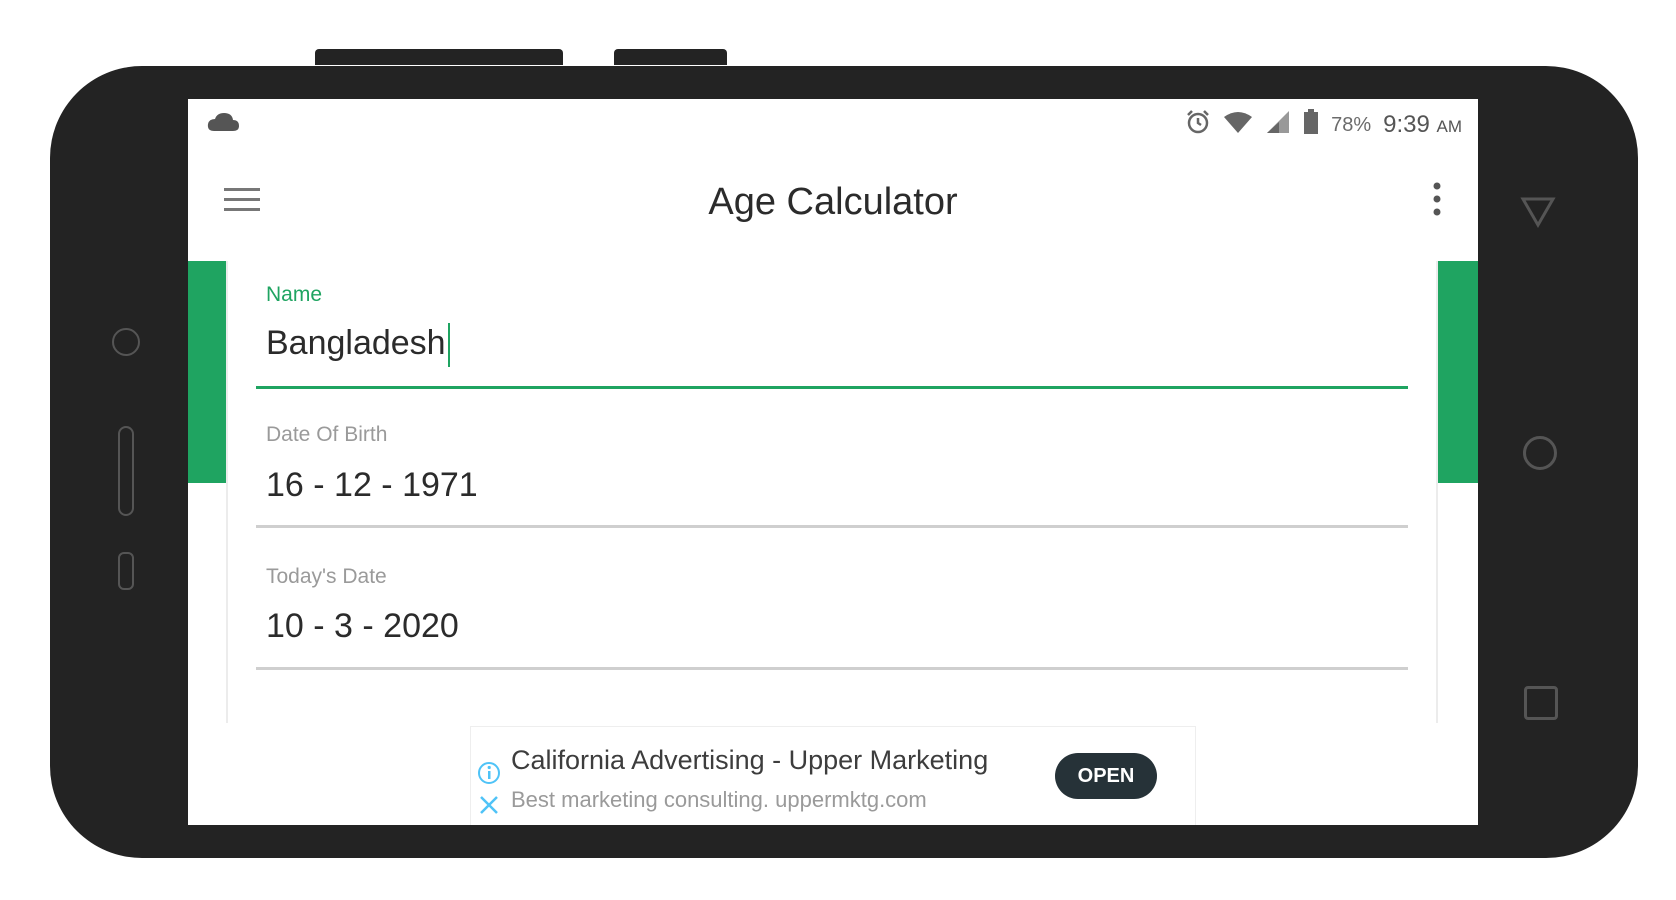 The width and height of the screenshot is (1676, 900). Describe the element at coordinates (207, 372) in the screenshot. I see `accent-bar-left` at that location.